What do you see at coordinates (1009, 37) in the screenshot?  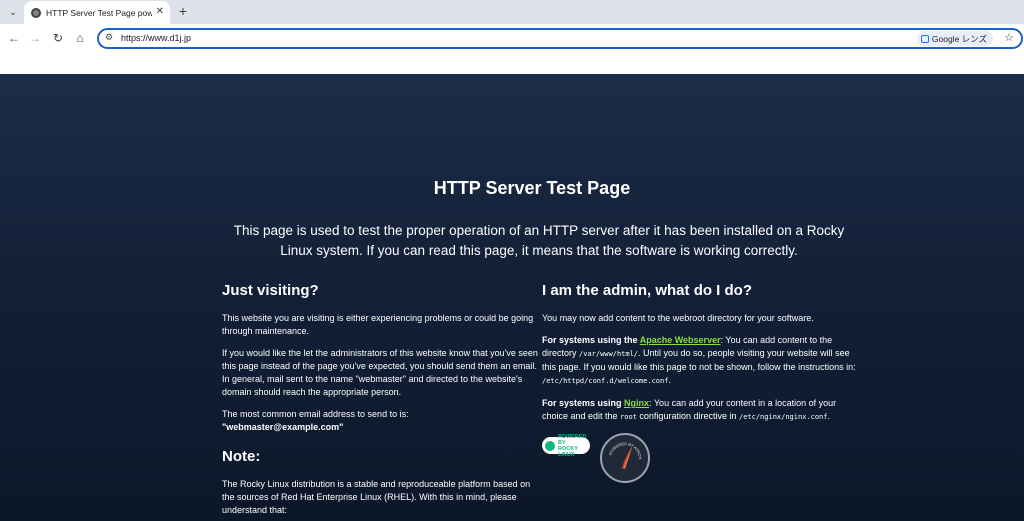 I see `bookmark-star-icon: ☆` at bounding box center [1009, 37].